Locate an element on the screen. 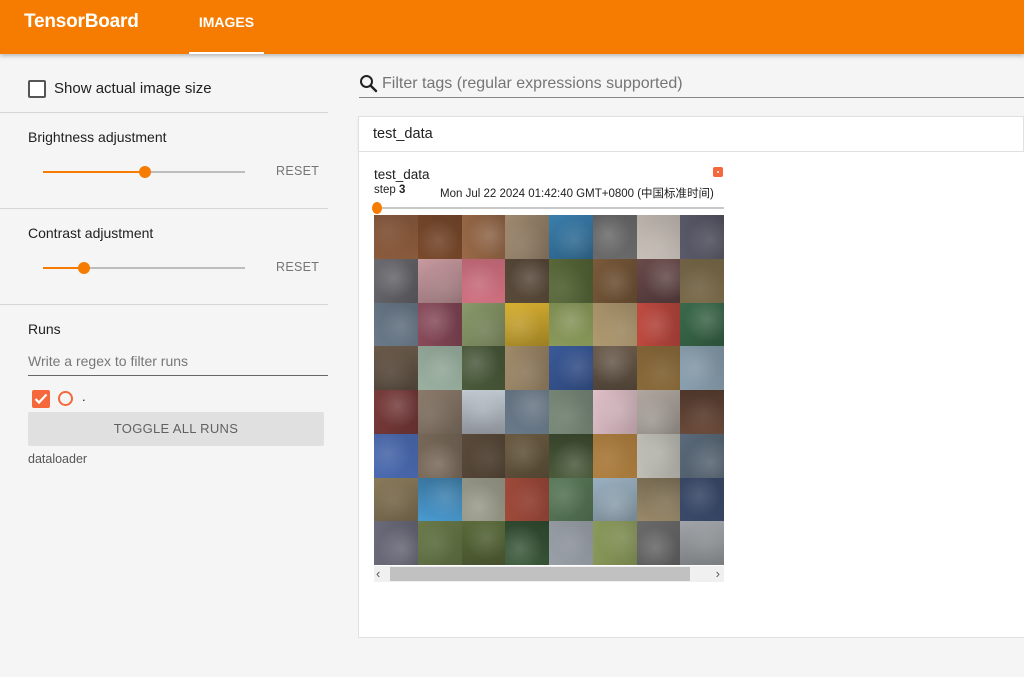 Image resolution: width=1024 pixels, height=677 pixels. logdir-label: dataloader is located at coordinates (58, 459).